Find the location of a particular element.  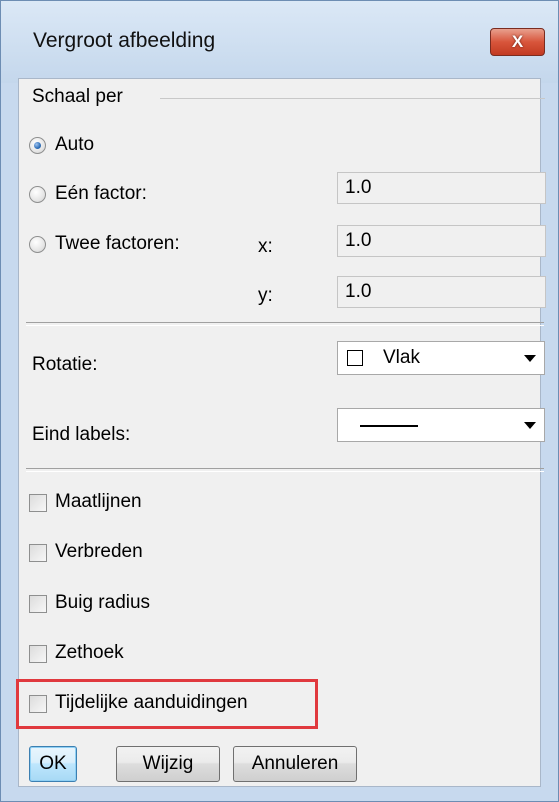

y-factor-field: 1.0 is located at coordinates (441, 292).